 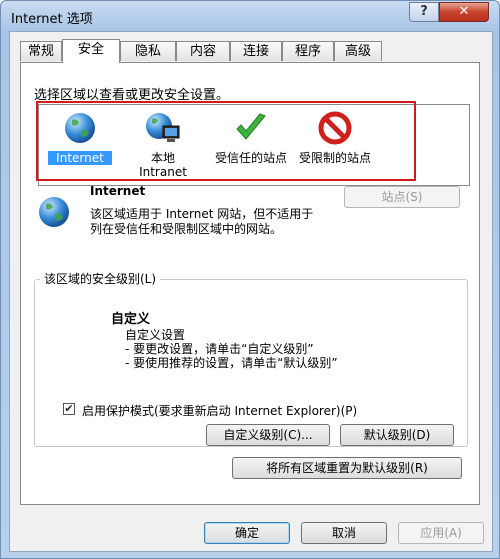 I want to click on level-desc-line: - 要使用推荐的设置，请单击“默认级别”, so click(x=231, y=363).